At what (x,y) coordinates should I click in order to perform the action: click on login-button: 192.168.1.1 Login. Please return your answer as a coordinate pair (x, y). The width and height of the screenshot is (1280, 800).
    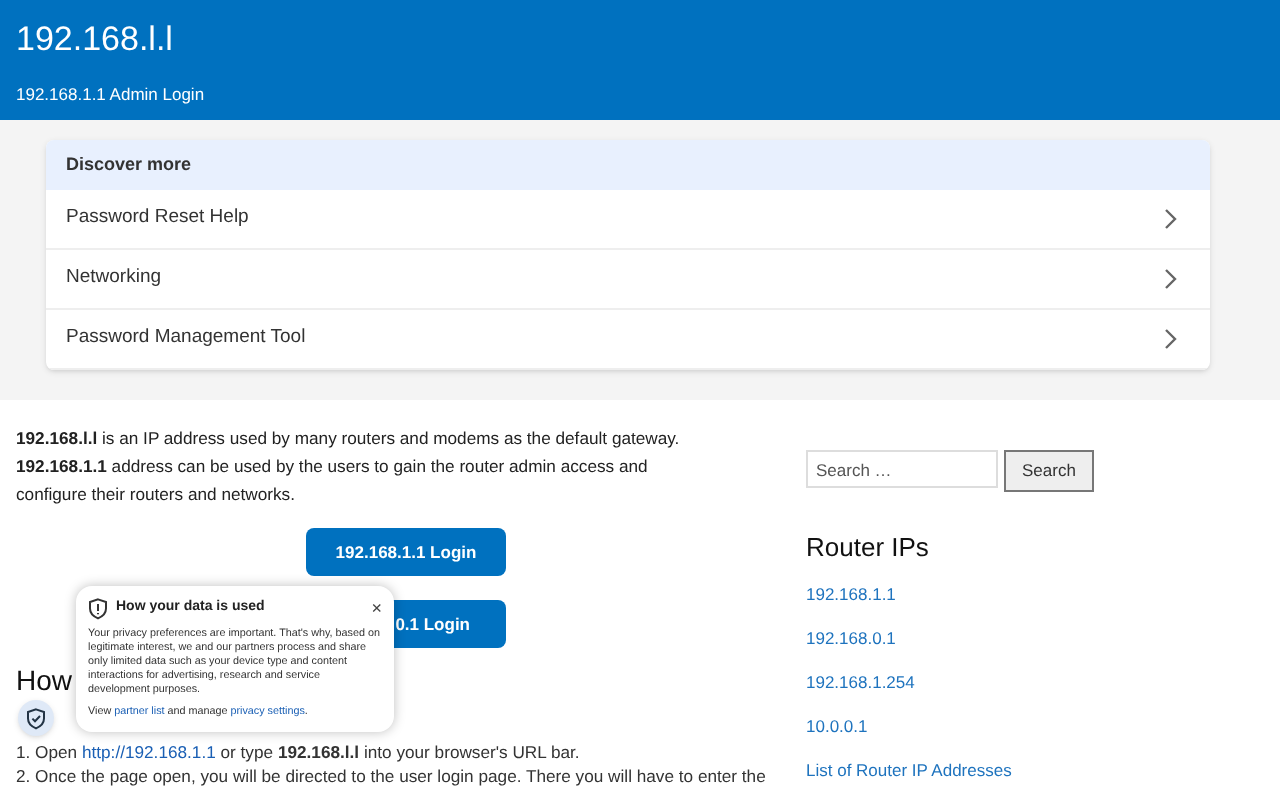
    Looking at the image, I should click on (406, 552).